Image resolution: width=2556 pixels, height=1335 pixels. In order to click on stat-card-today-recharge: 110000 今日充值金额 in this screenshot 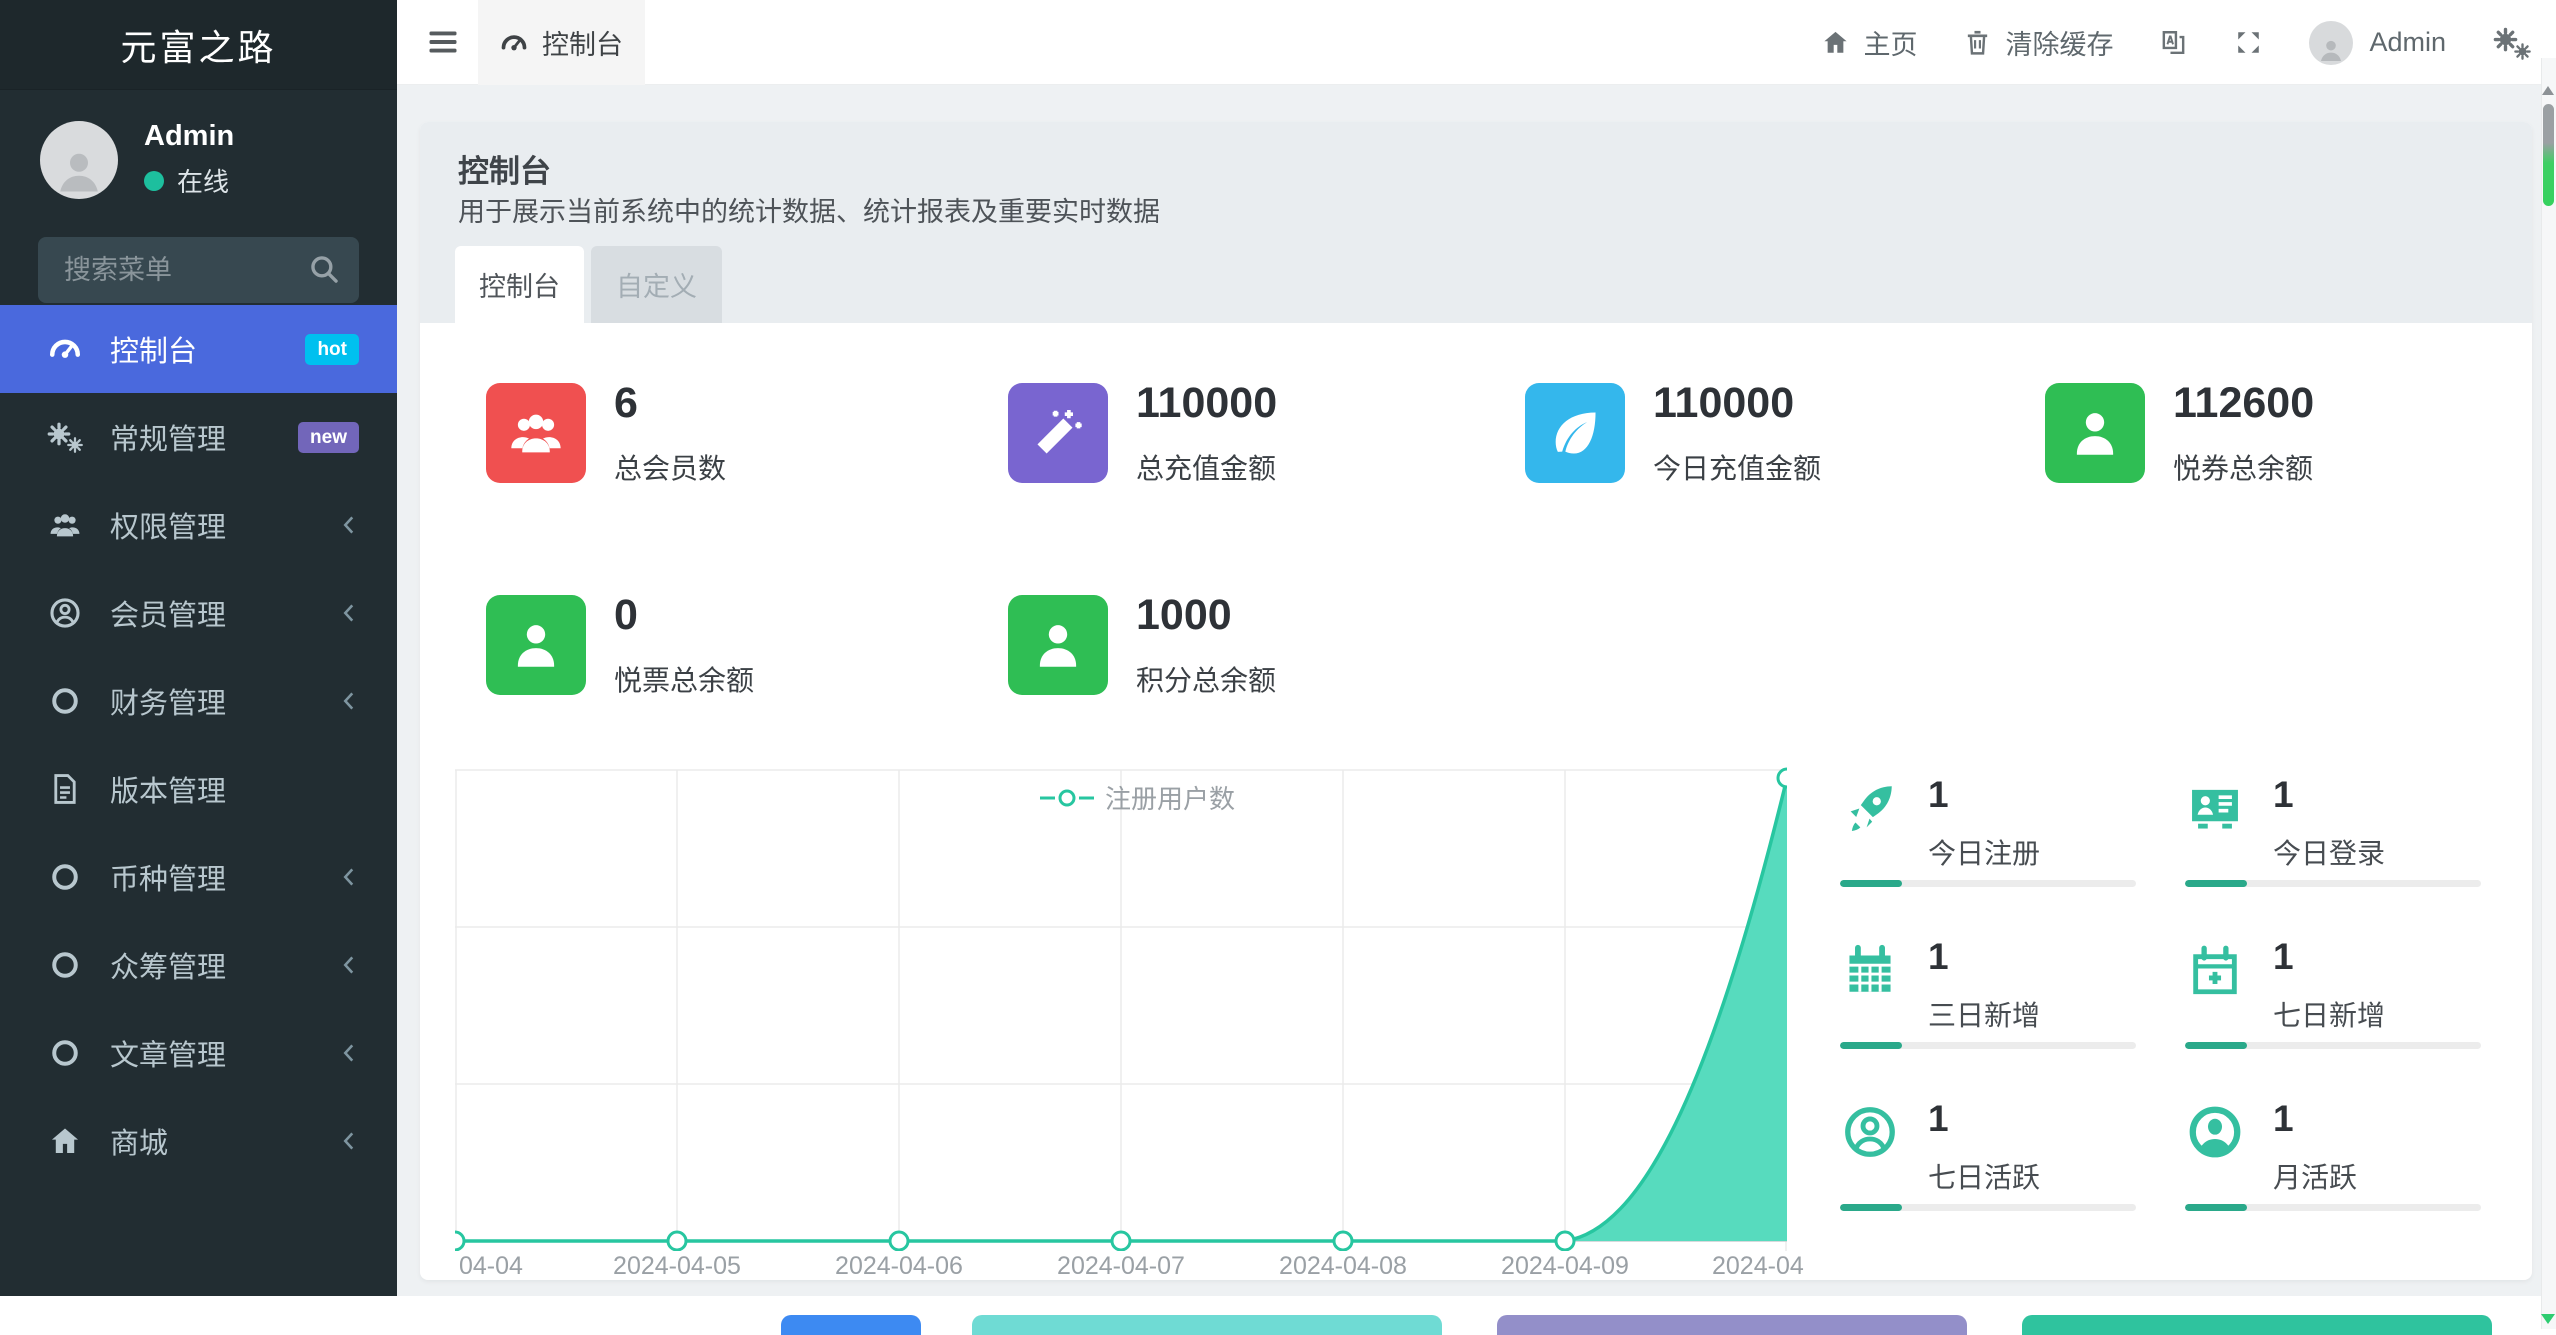, I will do `click(1755, 431)`.